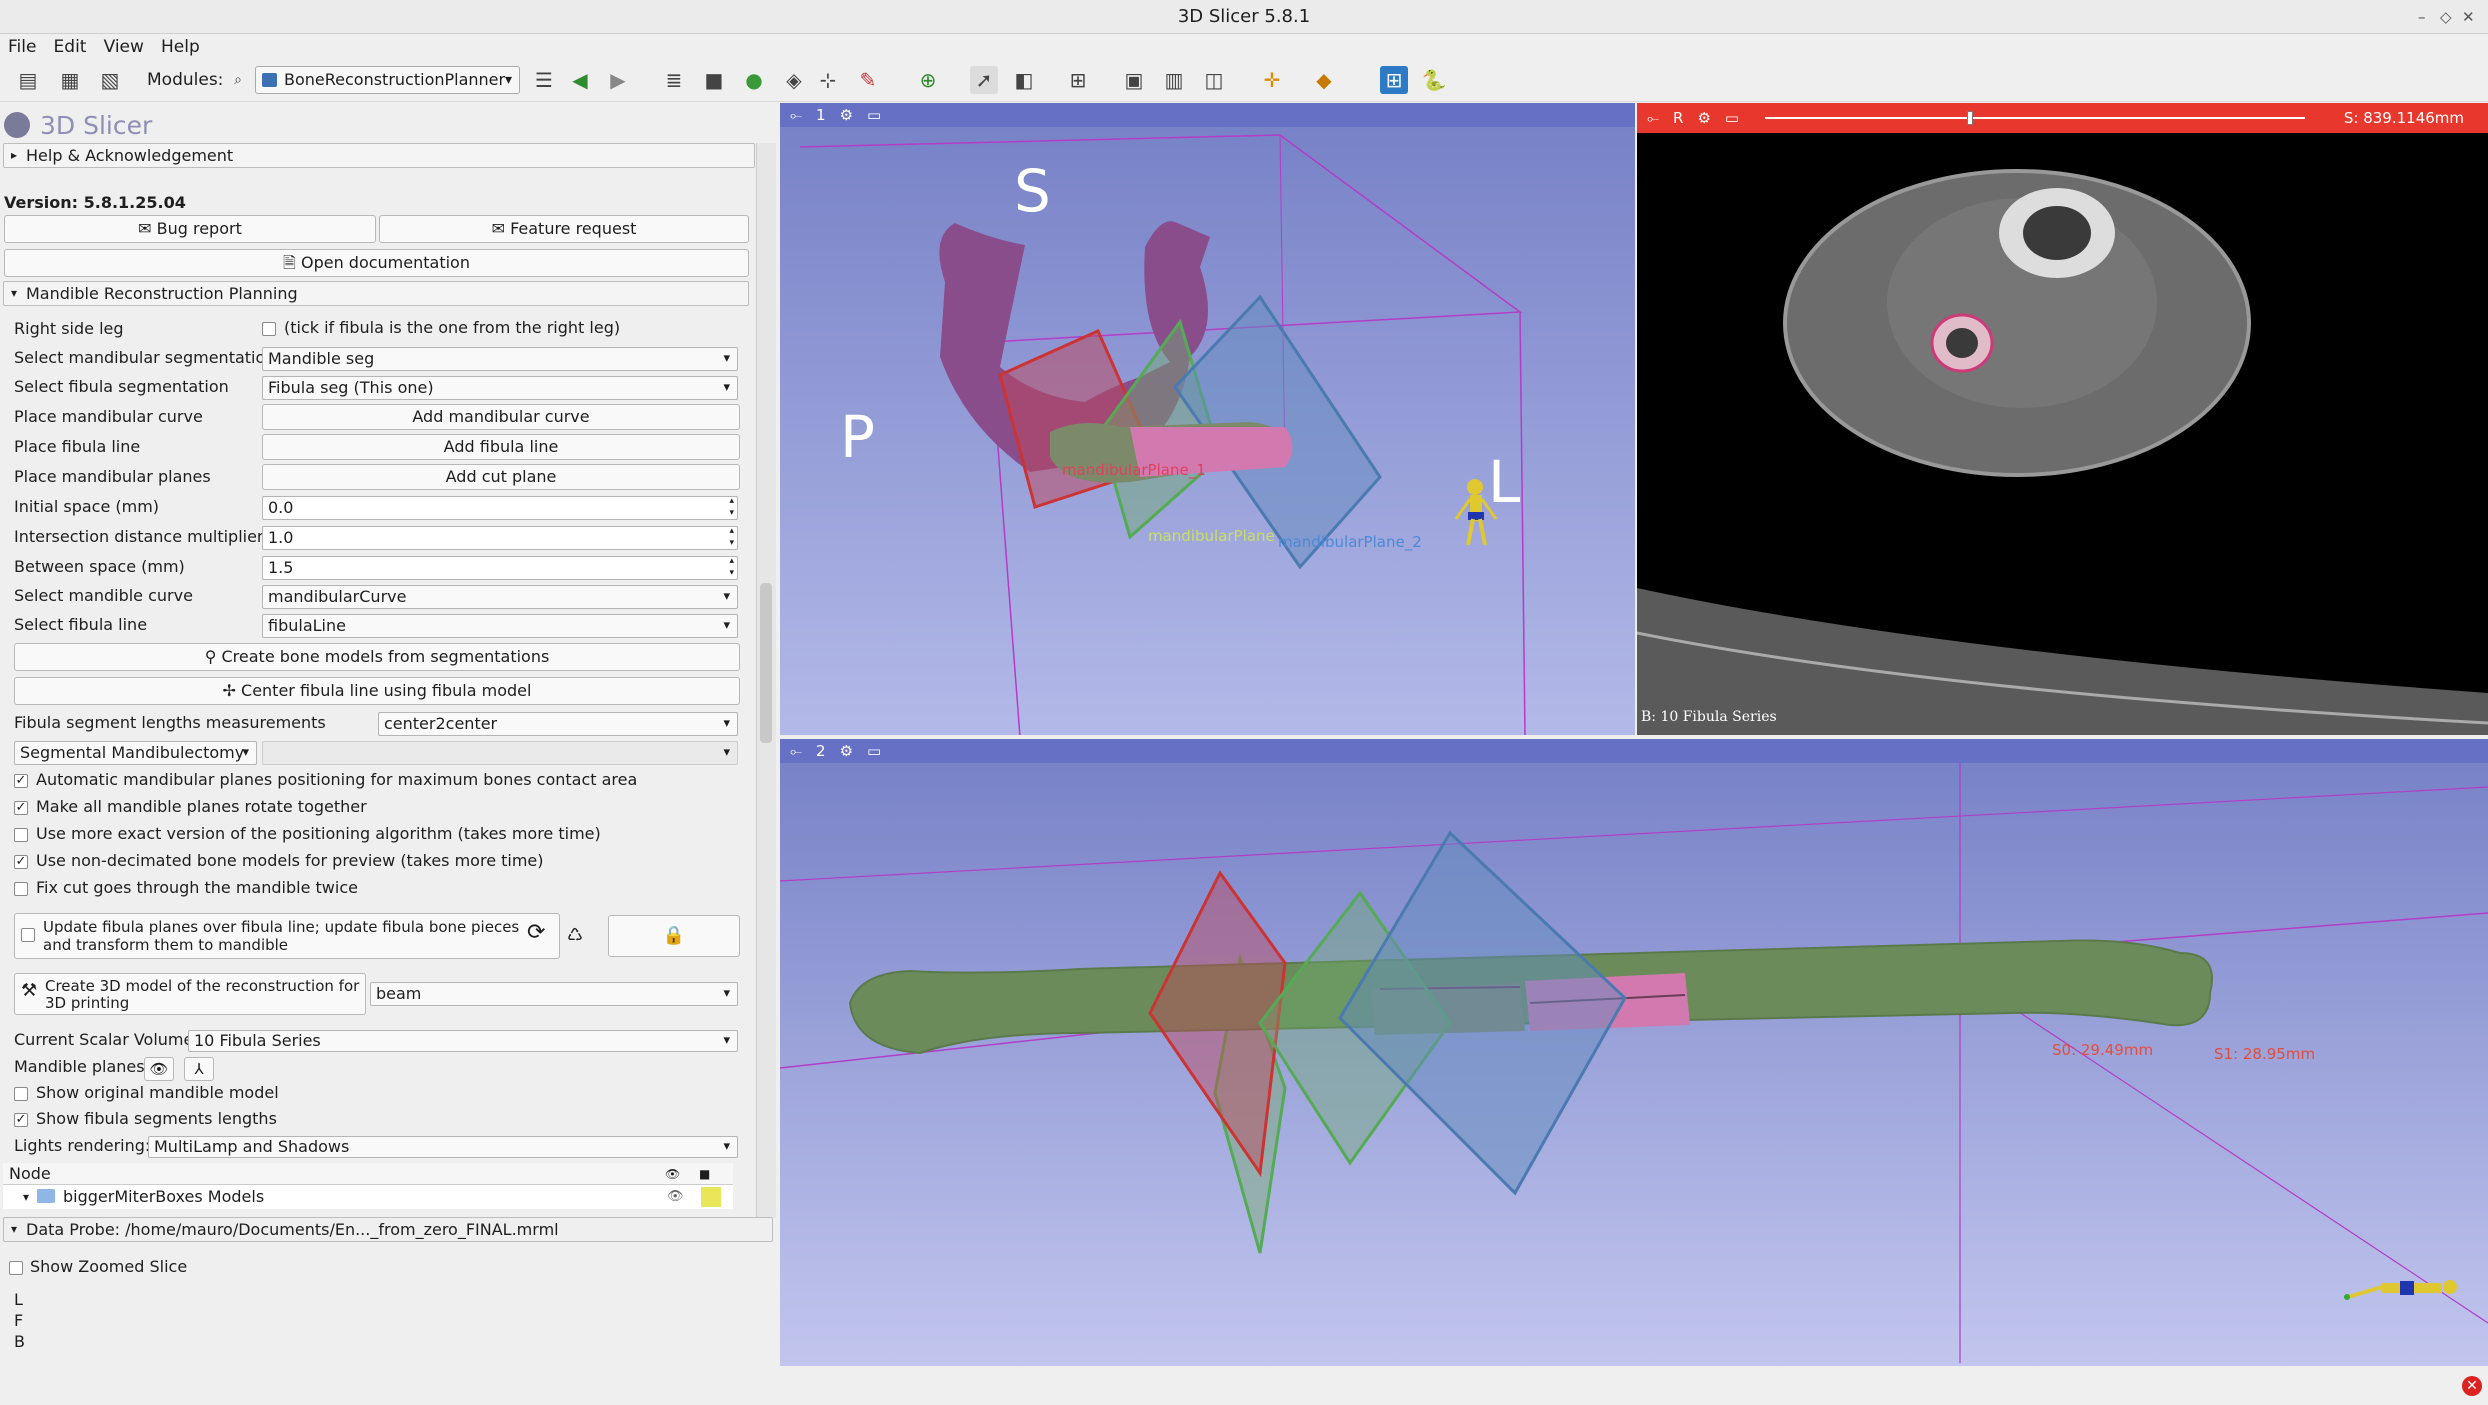 The image size is (2488, 1405). Describe the element at coordinates (21, 808) in the screenshot. I see `rotate-together-checkbox: ✓` at that location.